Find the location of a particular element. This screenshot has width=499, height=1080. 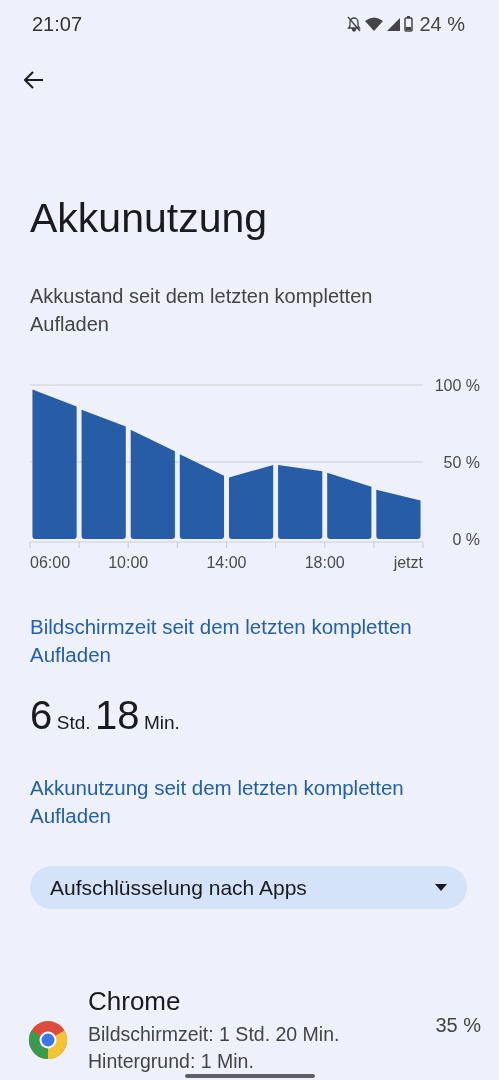

x-axis-label: 10:00 is located at coordinates (128, 562).